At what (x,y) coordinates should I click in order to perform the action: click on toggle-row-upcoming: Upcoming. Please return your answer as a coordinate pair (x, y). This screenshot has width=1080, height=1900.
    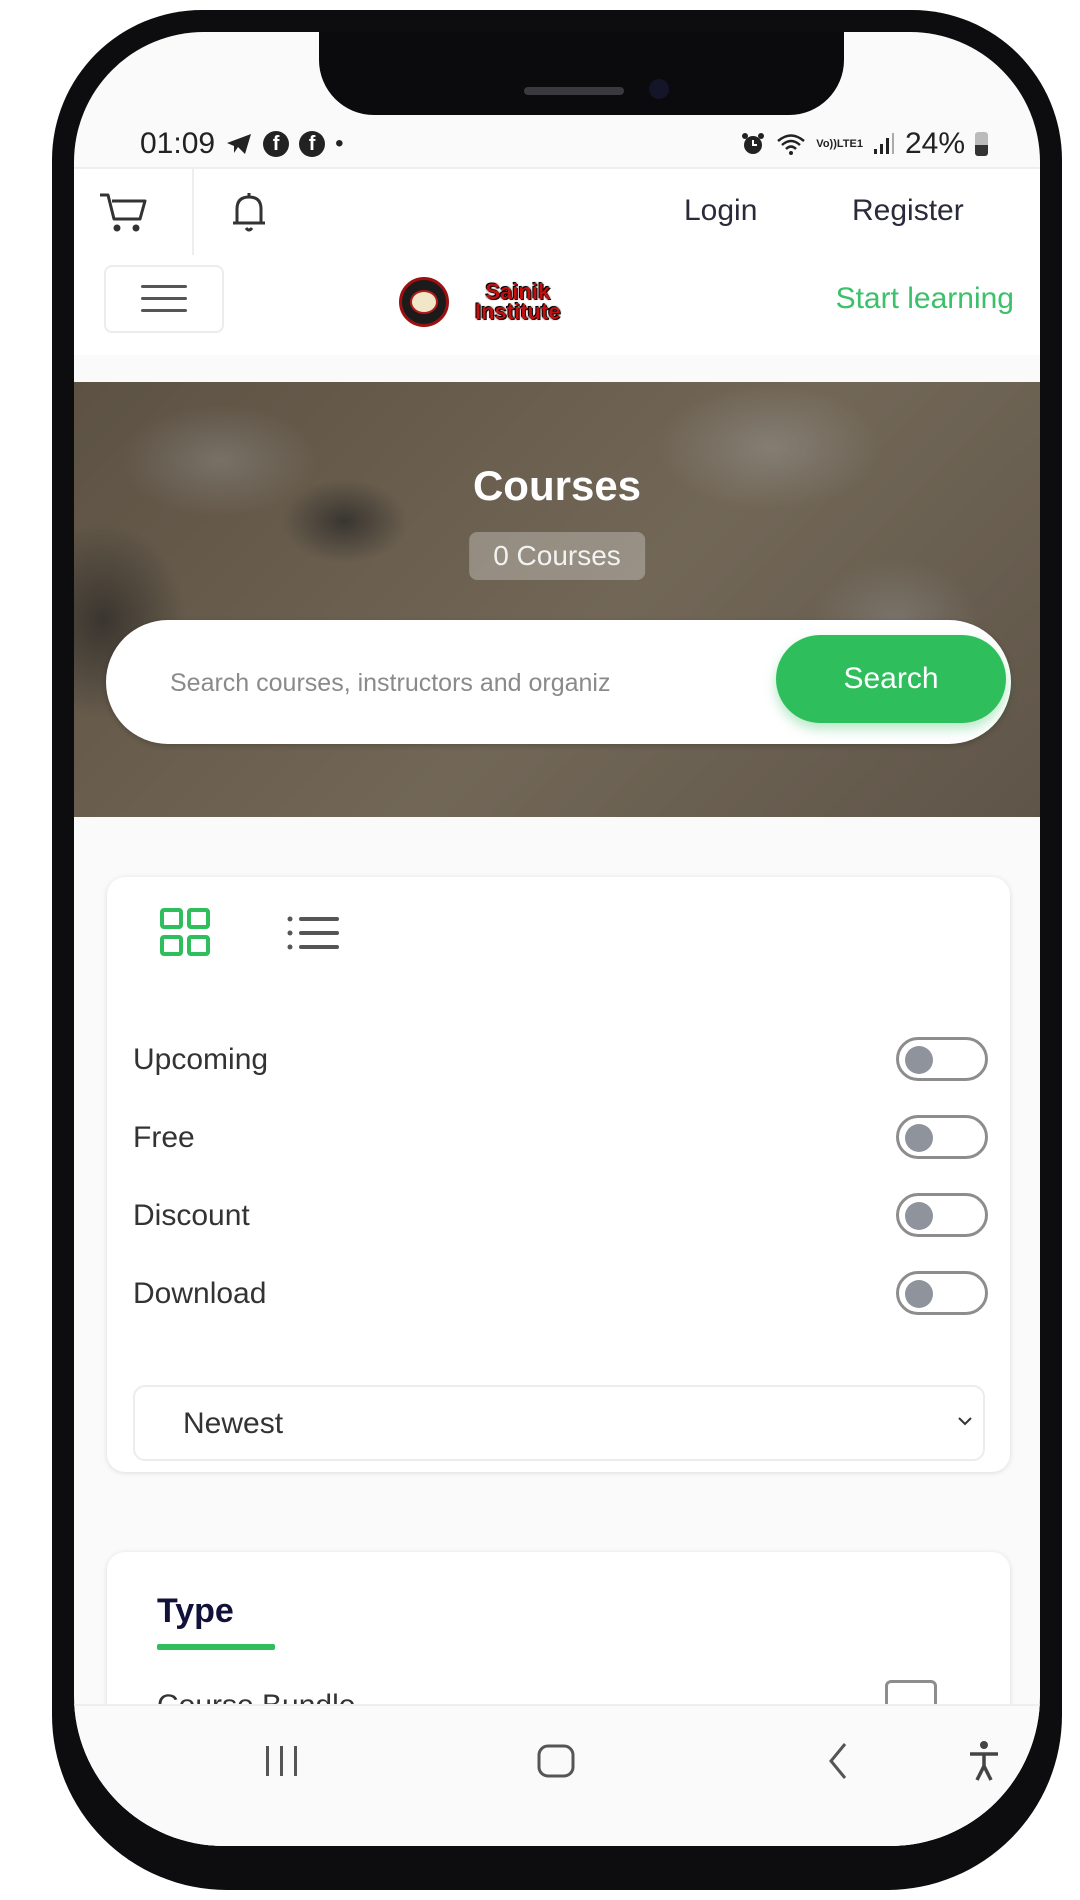
    Looking at the image, I should click on (560, 1062).